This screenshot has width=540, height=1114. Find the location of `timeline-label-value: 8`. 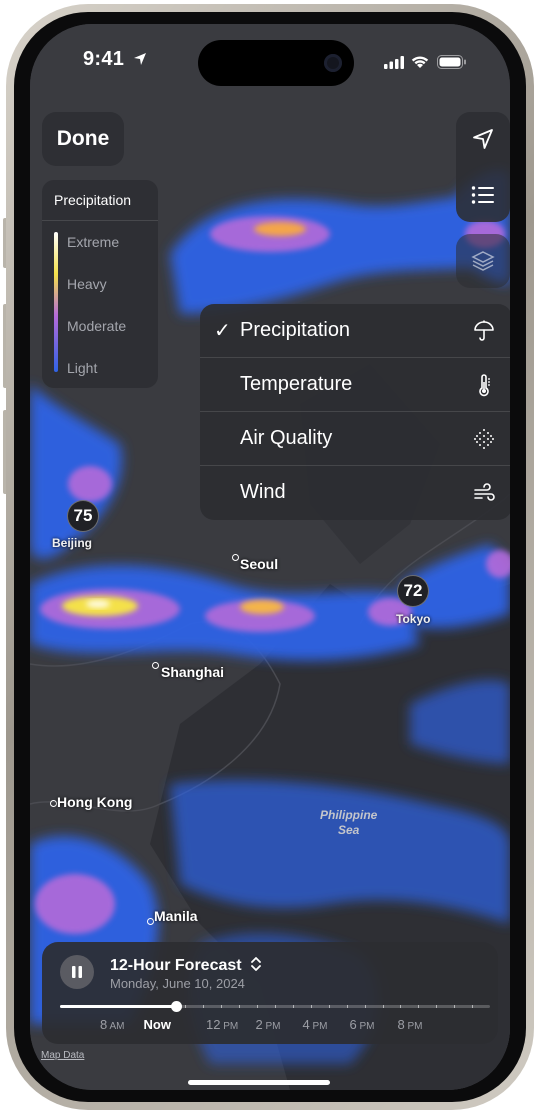

timeline-label-value: 8 is located at coordinates (401, 1024).